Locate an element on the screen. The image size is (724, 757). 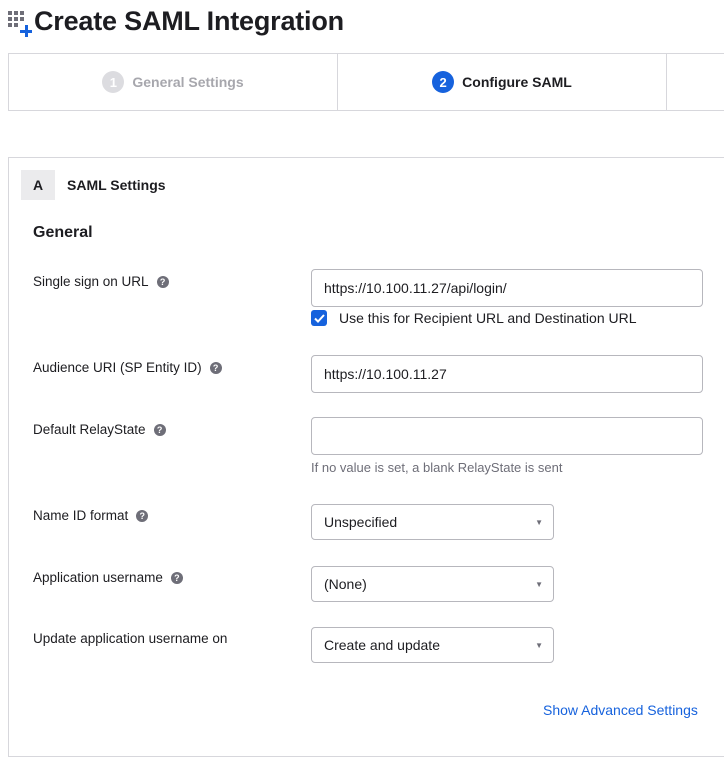
page-header: Create SAML Integration is located at coordinates (176, 21).